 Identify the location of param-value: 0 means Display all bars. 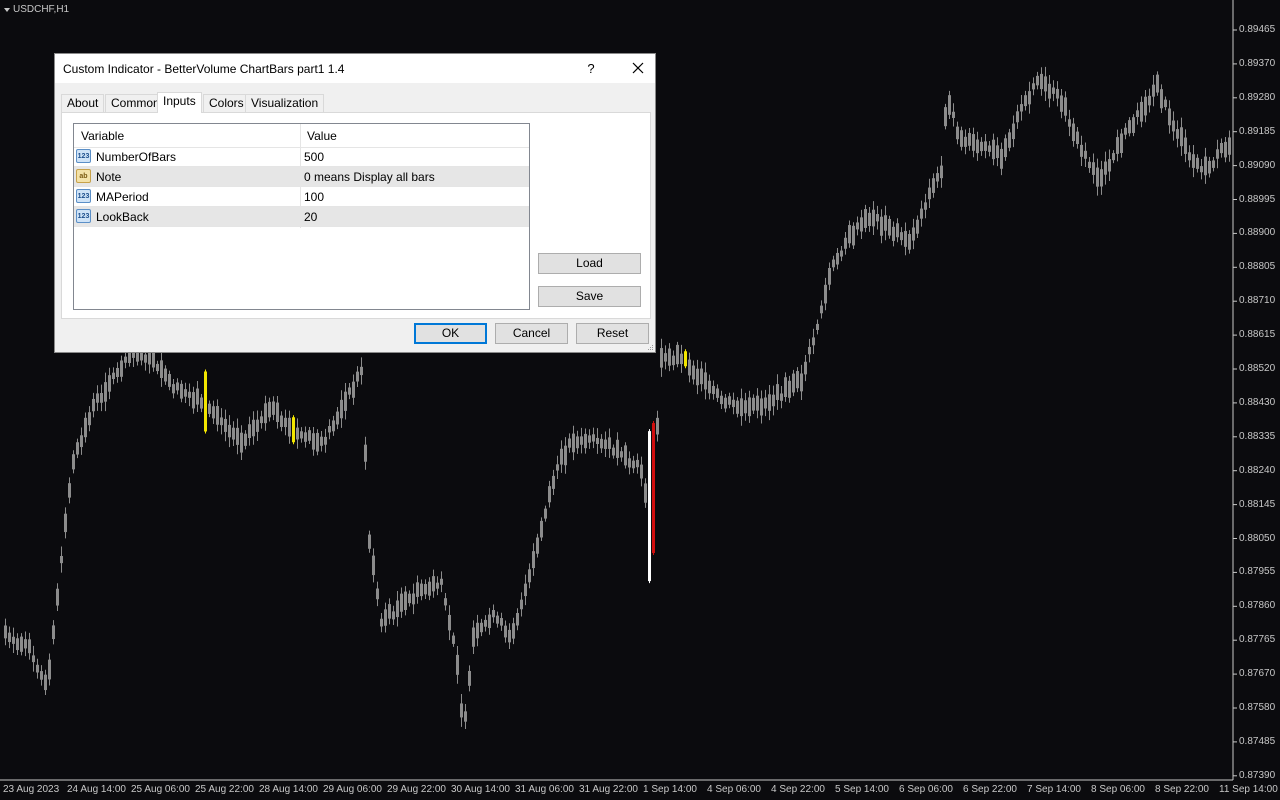
(369, 177).